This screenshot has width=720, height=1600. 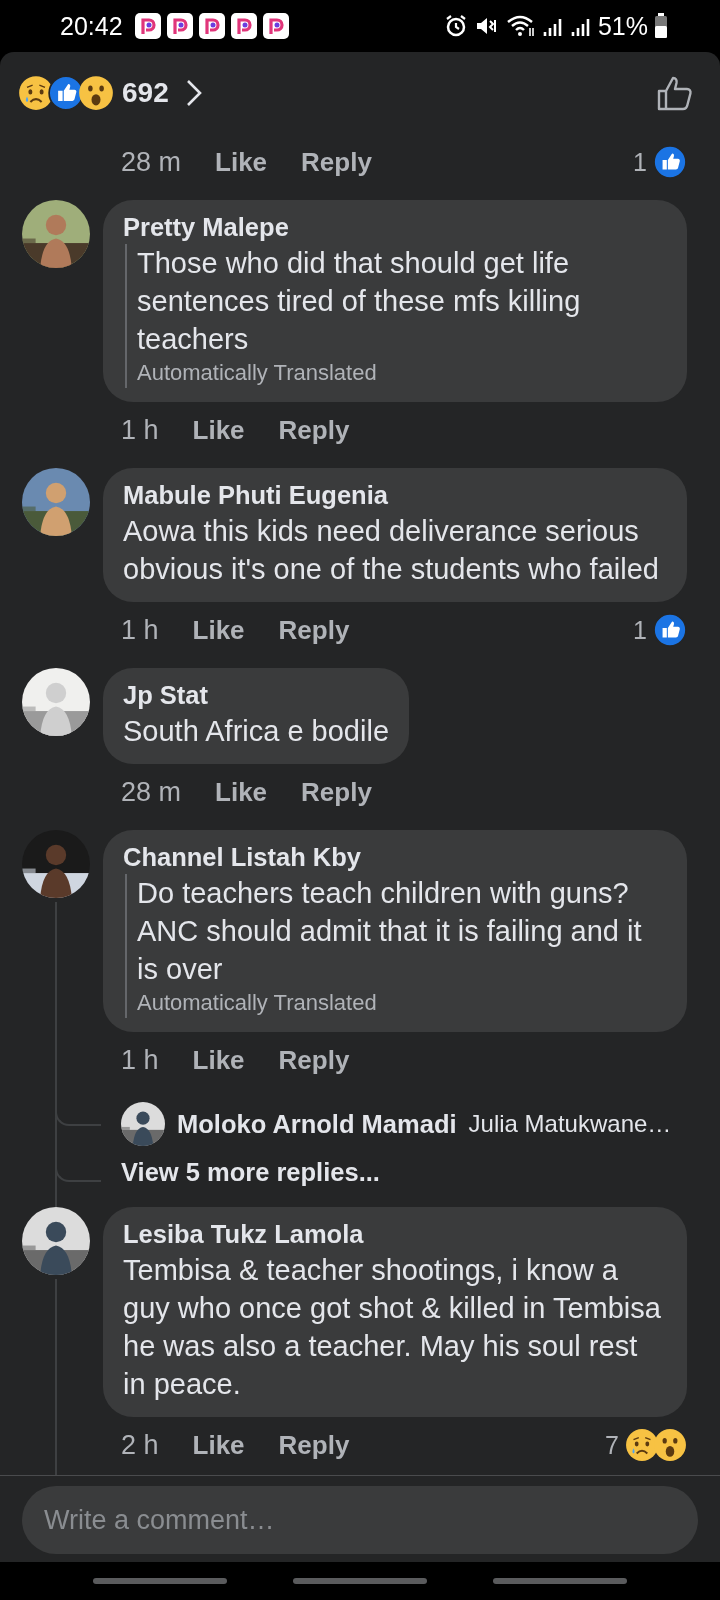 I want to click on commenter-name: Lesiba Tukz Lamola, so click(x=395, y=1234).